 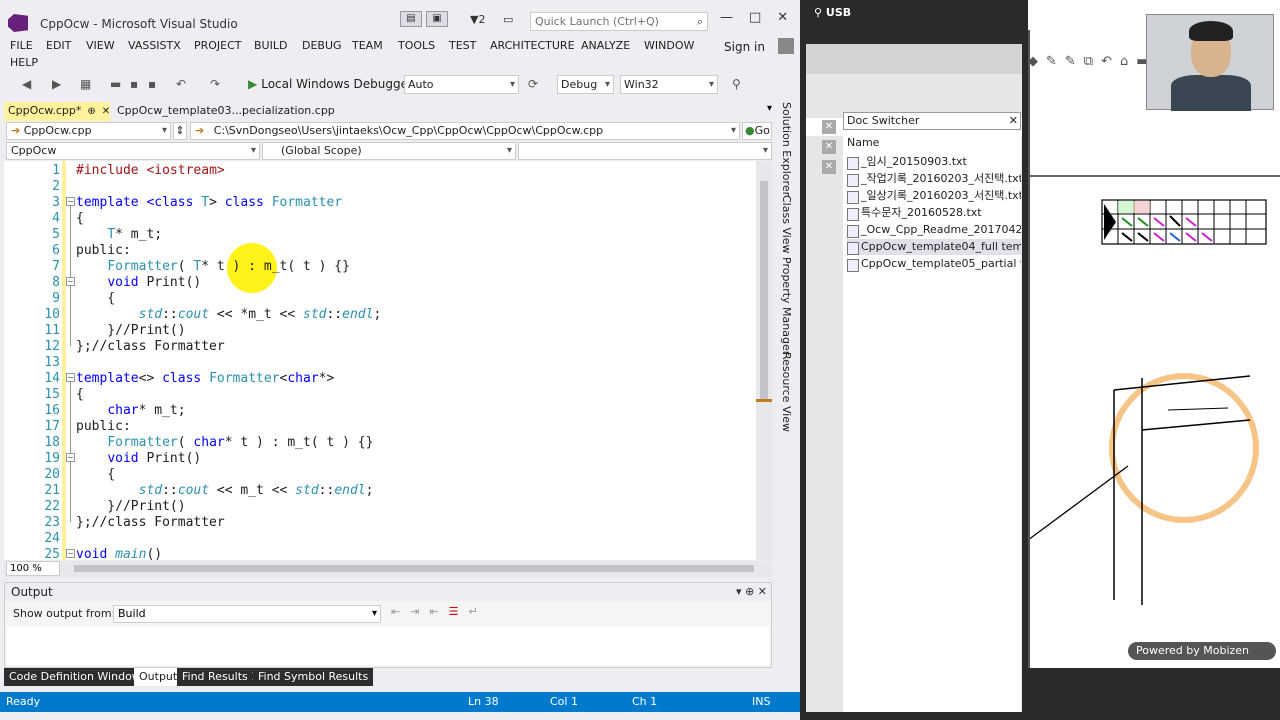 What do you see at coordinates (131, 506) in the screenshot?
I see `code-line: }//Print()` at bounding box center [131, 506].